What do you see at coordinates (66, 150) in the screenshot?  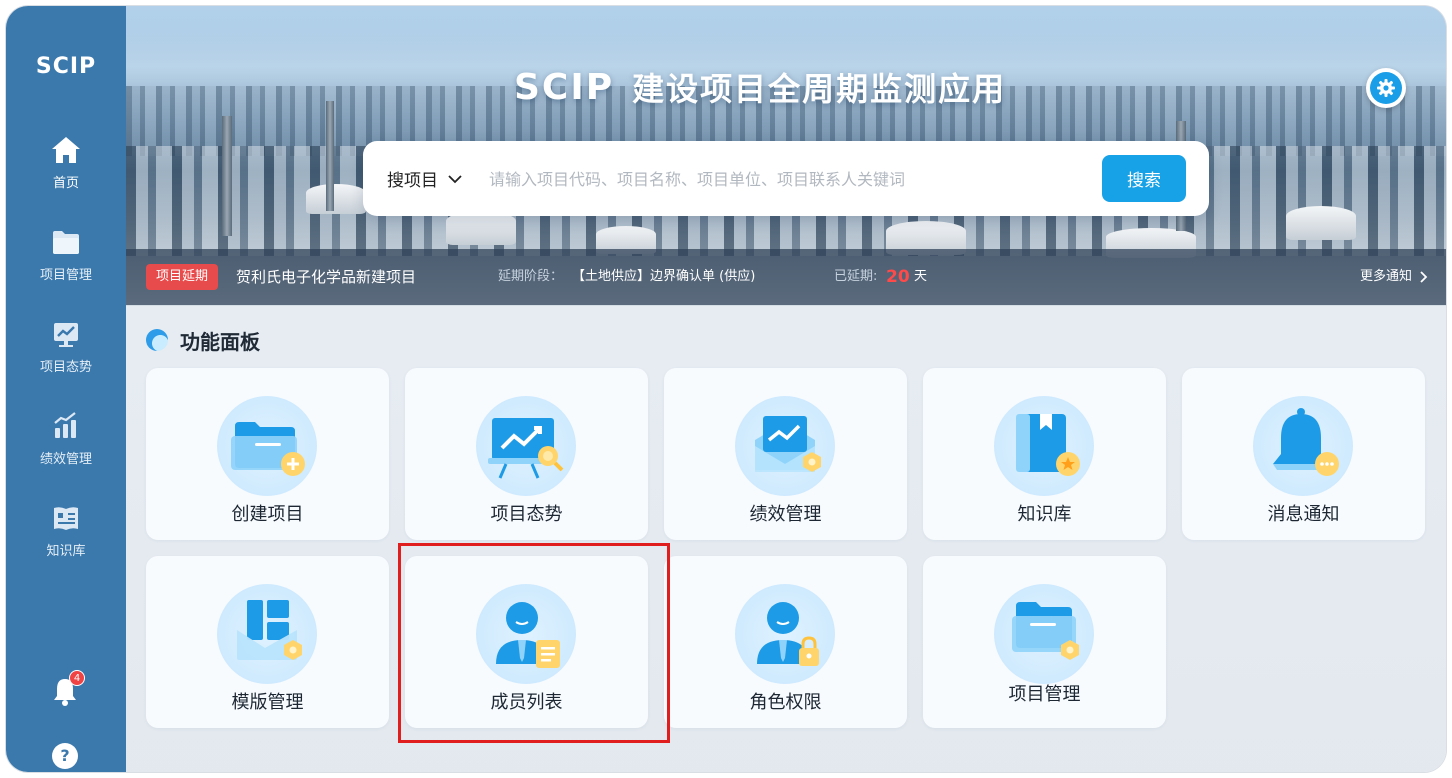 I see `home-icon` at bounding box center [66, 150].